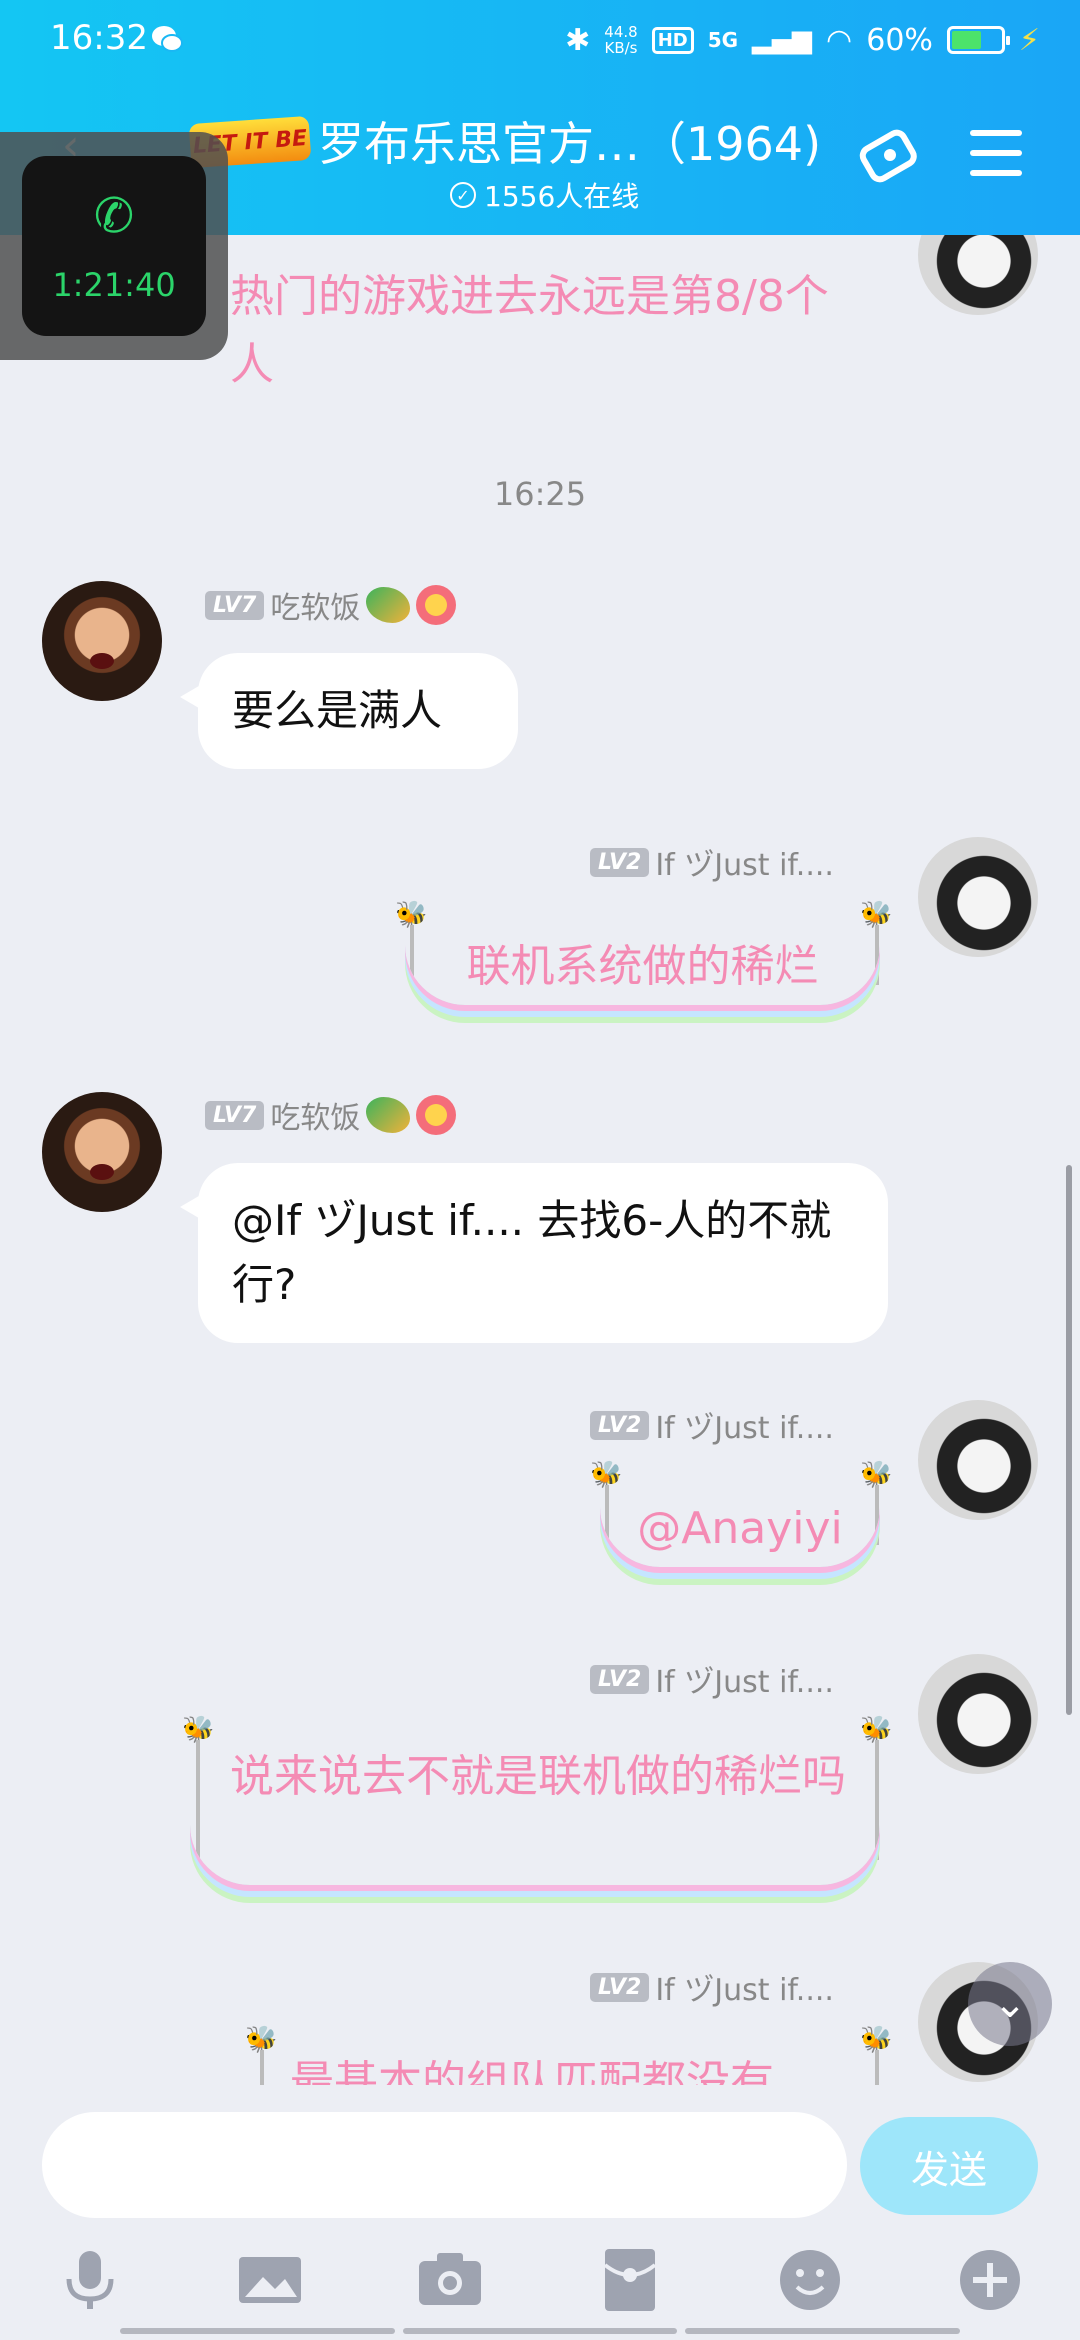  I want to click on wifi-icon: ◠, so click(839, 40).